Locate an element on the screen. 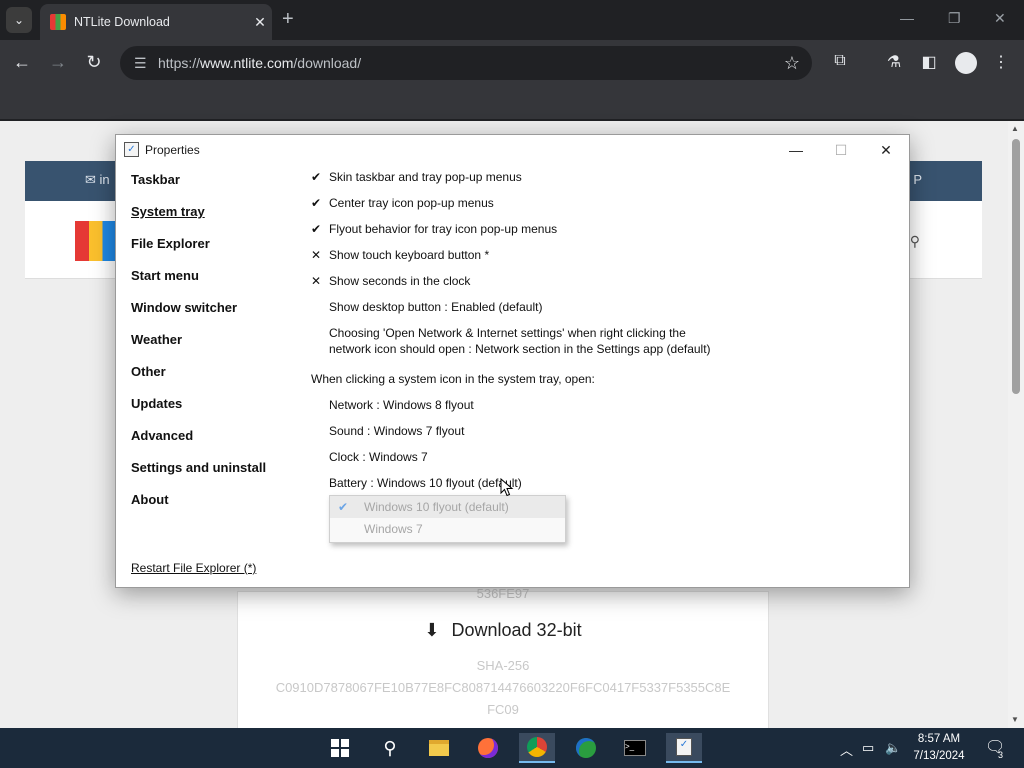 This screenshot has width=1024, height=768. tray-item-clock: Clock : Windows 7 is located at coordinates (601, 462).